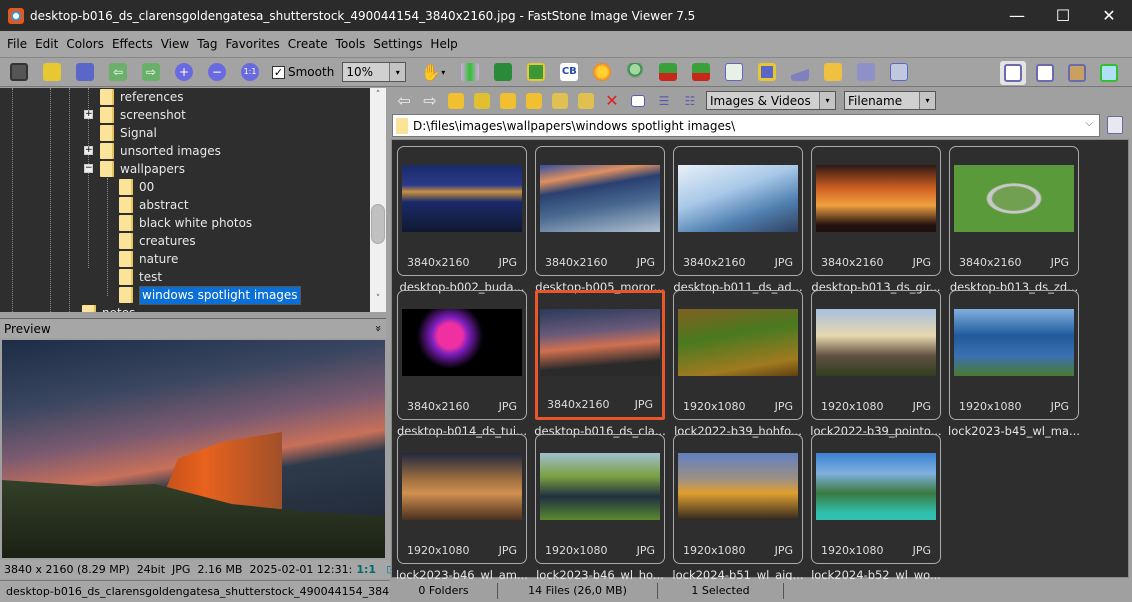  I want to click on actual-size-ratio: 1:1, so click(366, 569).